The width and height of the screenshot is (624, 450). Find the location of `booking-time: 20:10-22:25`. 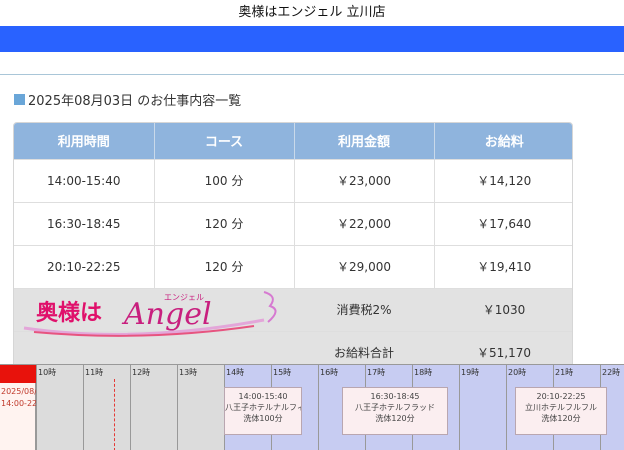

booking-time: 20:10-22:25 is located at coordinates (561, 396).